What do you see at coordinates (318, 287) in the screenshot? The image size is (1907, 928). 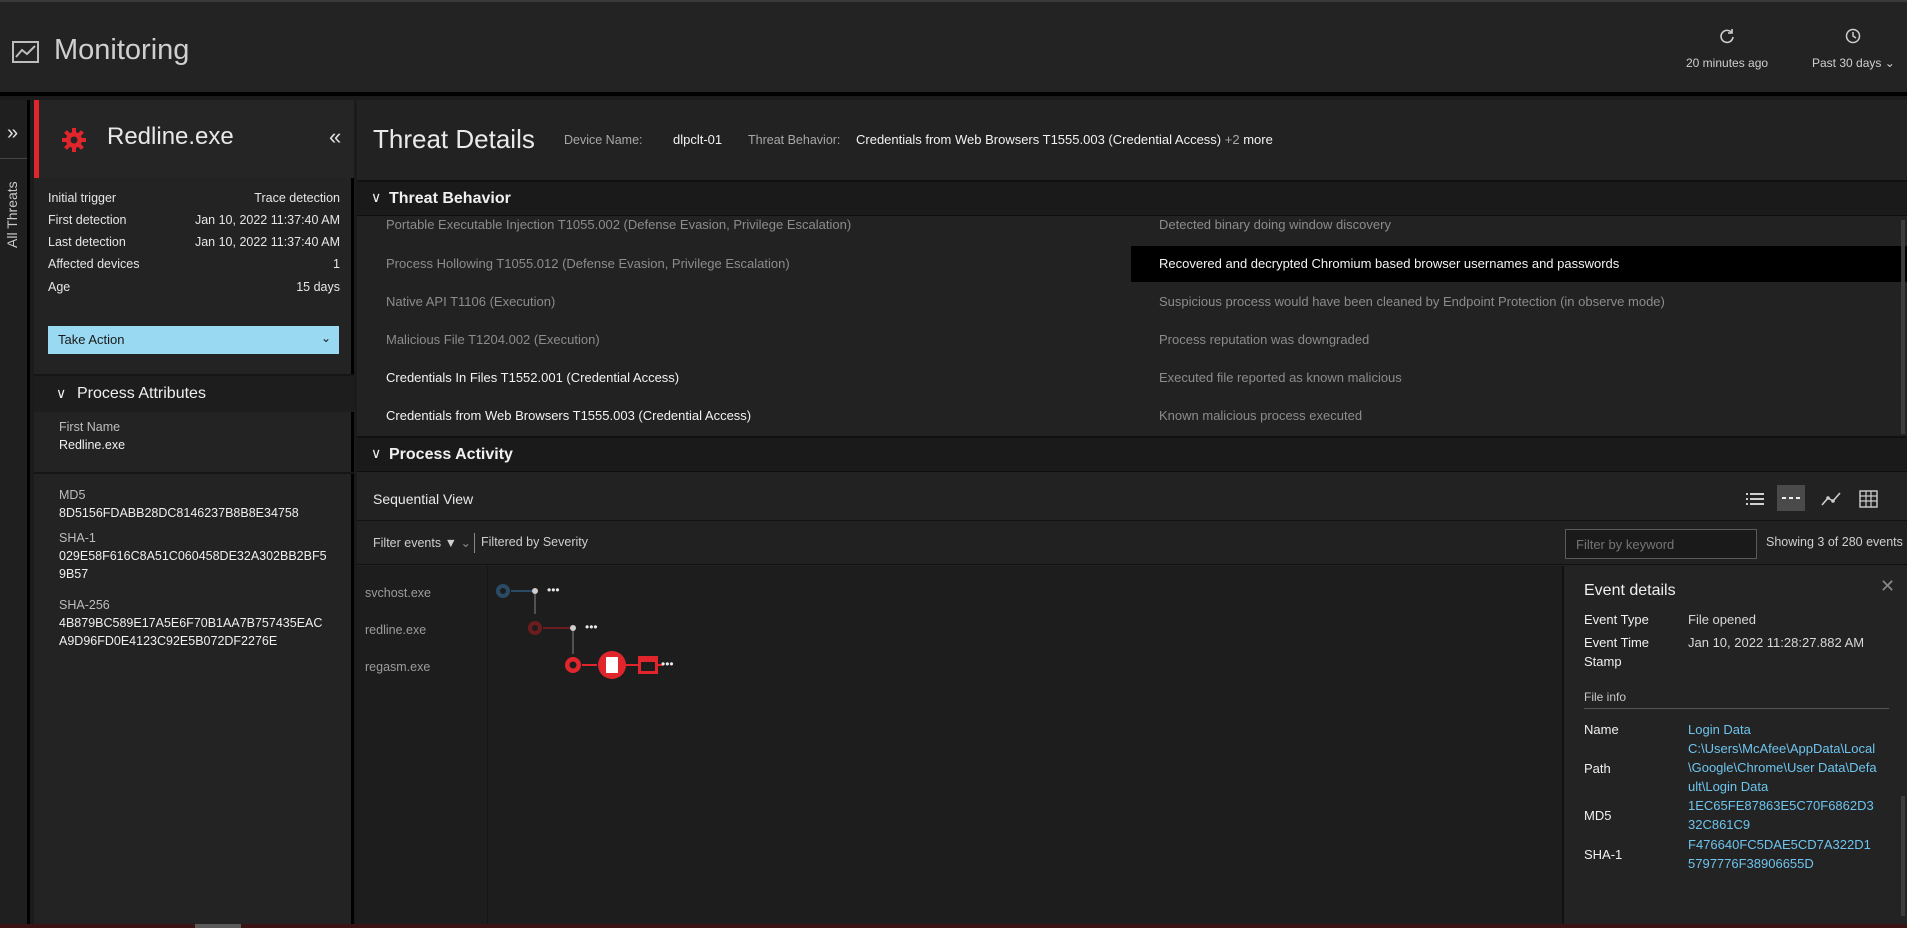 I see `row-value: 15 days` at bounding box center [318, 287].